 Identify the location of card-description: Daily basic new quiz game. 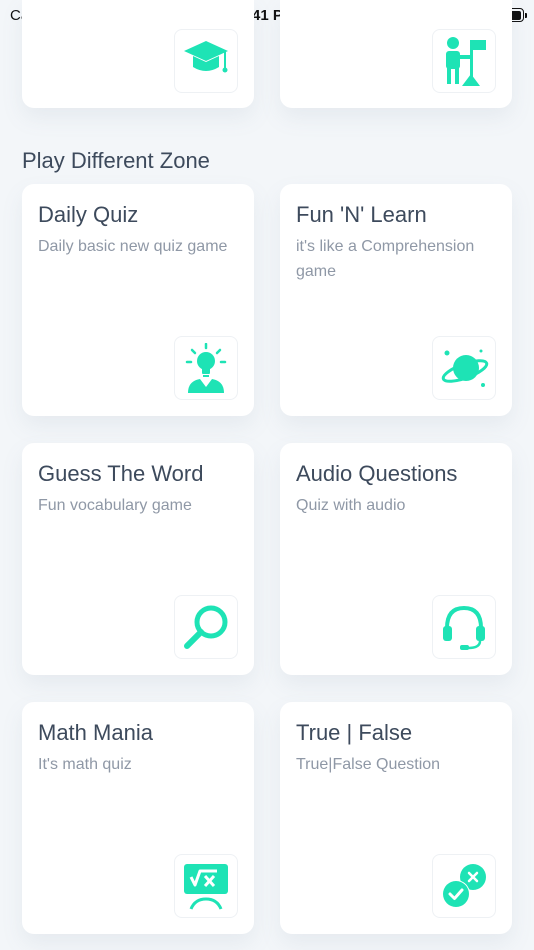
(133, 246).